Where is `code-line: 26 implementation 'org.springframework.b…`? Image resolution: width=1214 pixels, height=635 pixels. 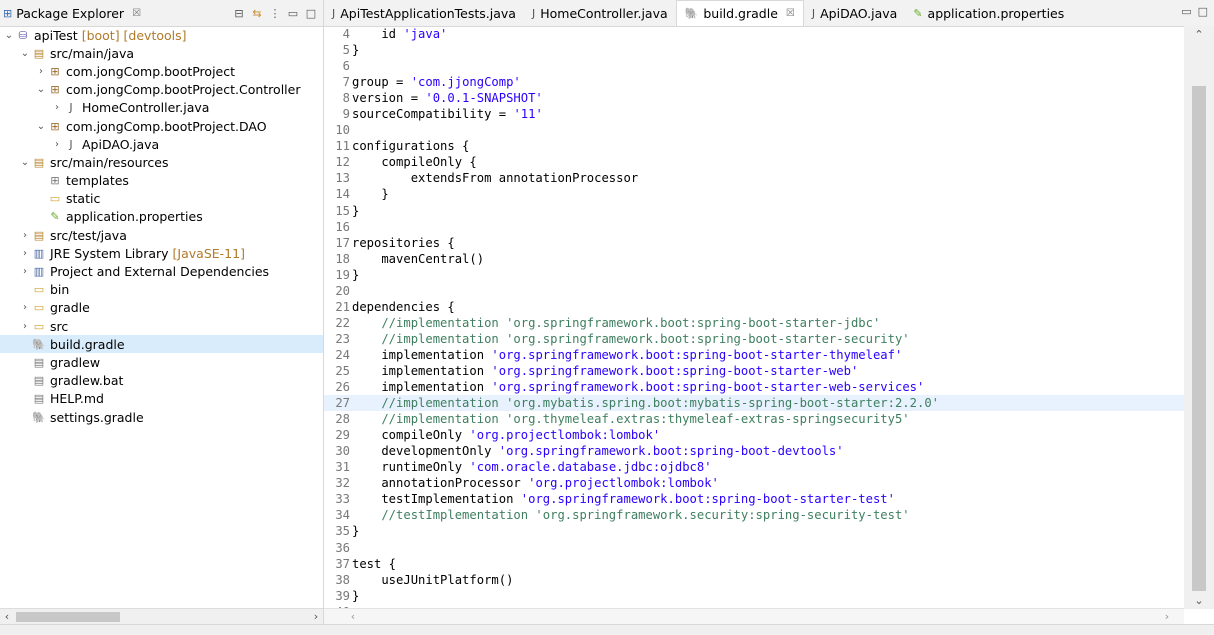 code-line: 26 implementation 'org.springframework.b… is located at coordinates (754, 387).